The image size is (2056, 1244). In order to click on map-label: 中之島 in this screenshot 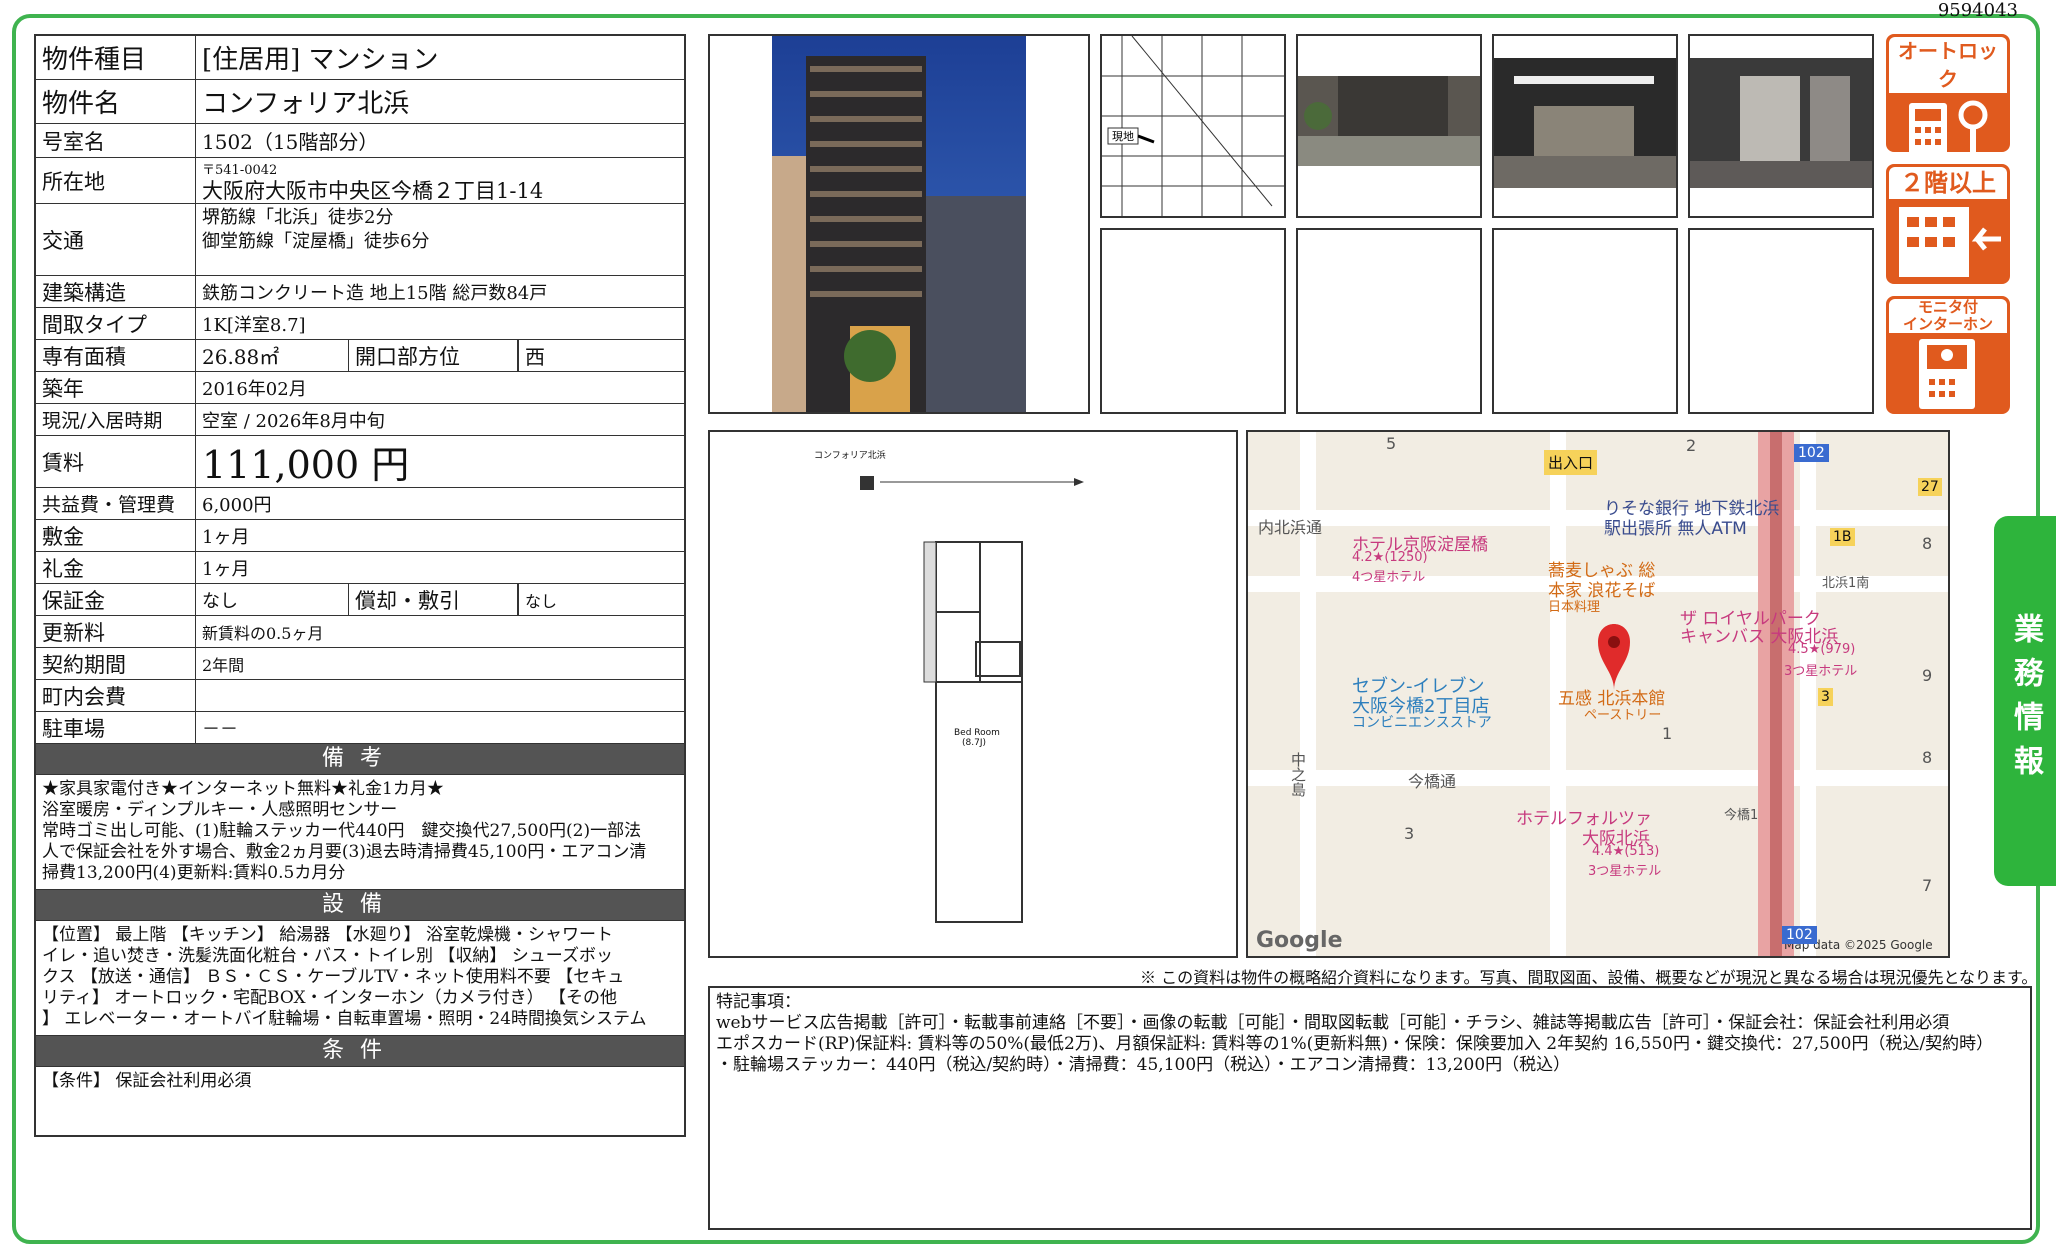, I will do `click(1298, 774)`.